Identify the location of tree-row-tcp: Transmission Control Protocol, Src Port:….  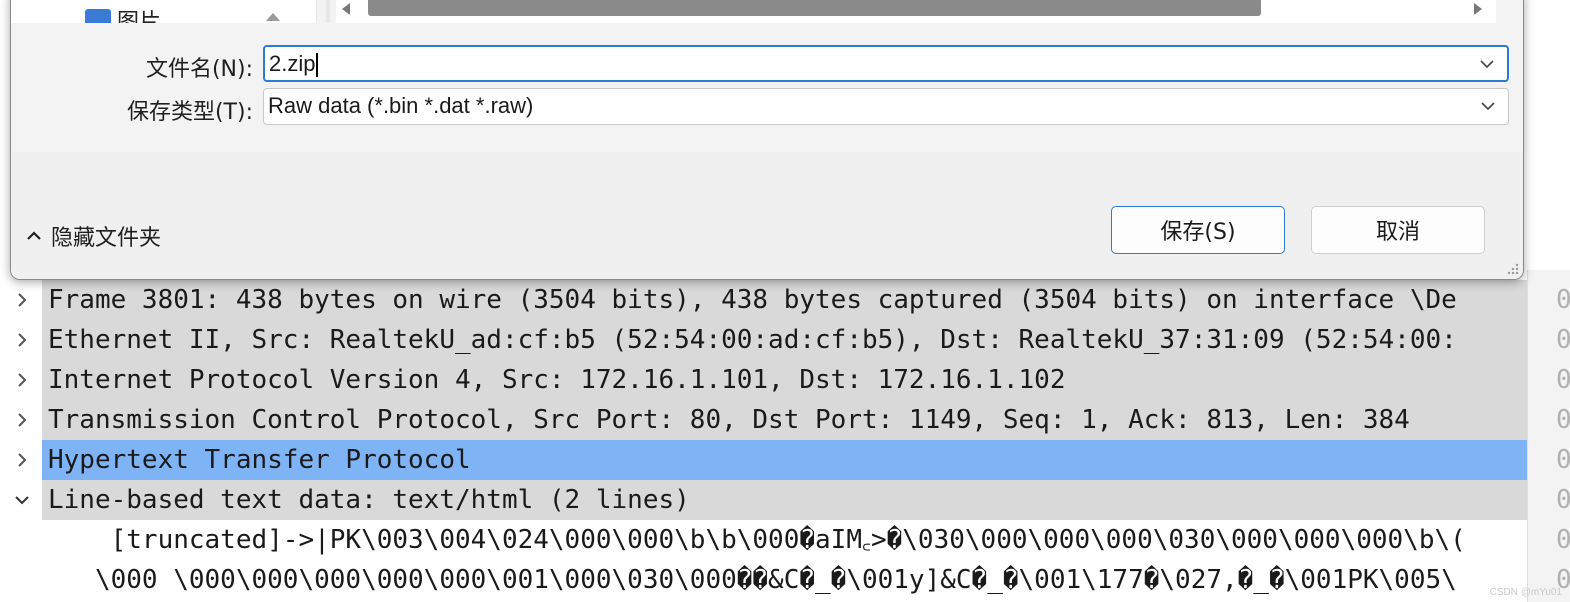
(763, 420).